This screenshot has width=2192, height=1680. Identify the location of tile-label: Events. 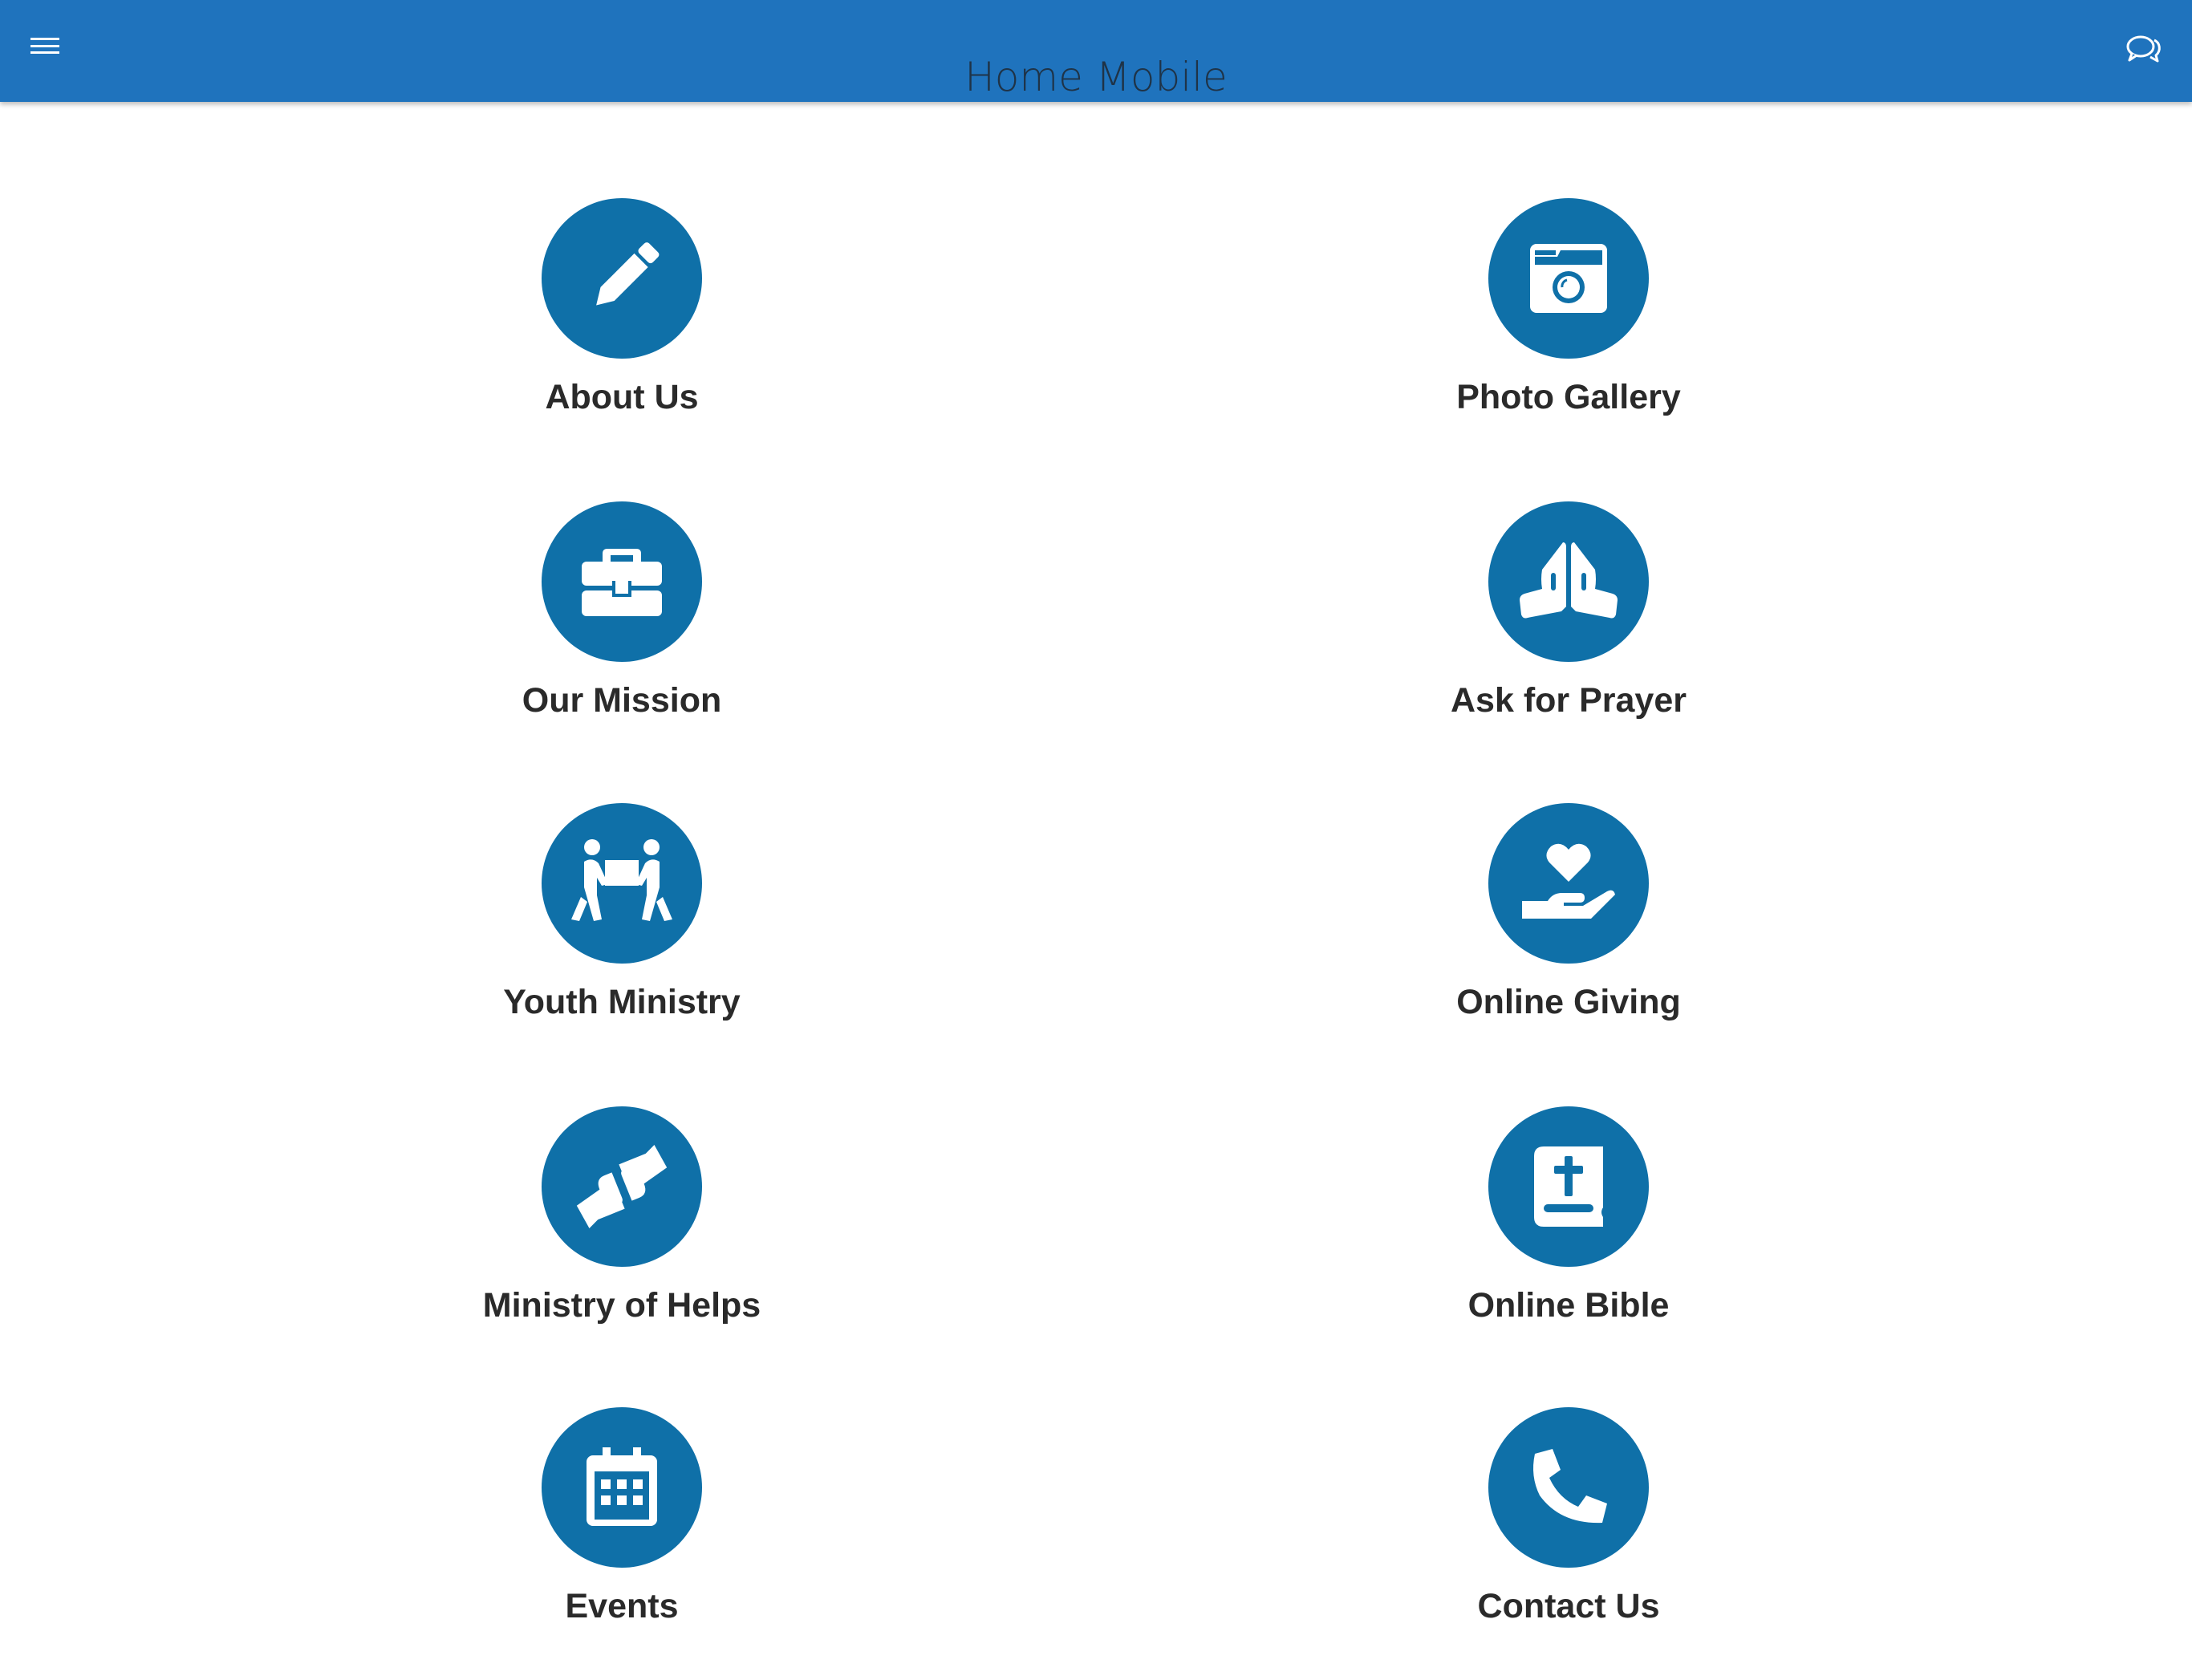
(622, 1606).